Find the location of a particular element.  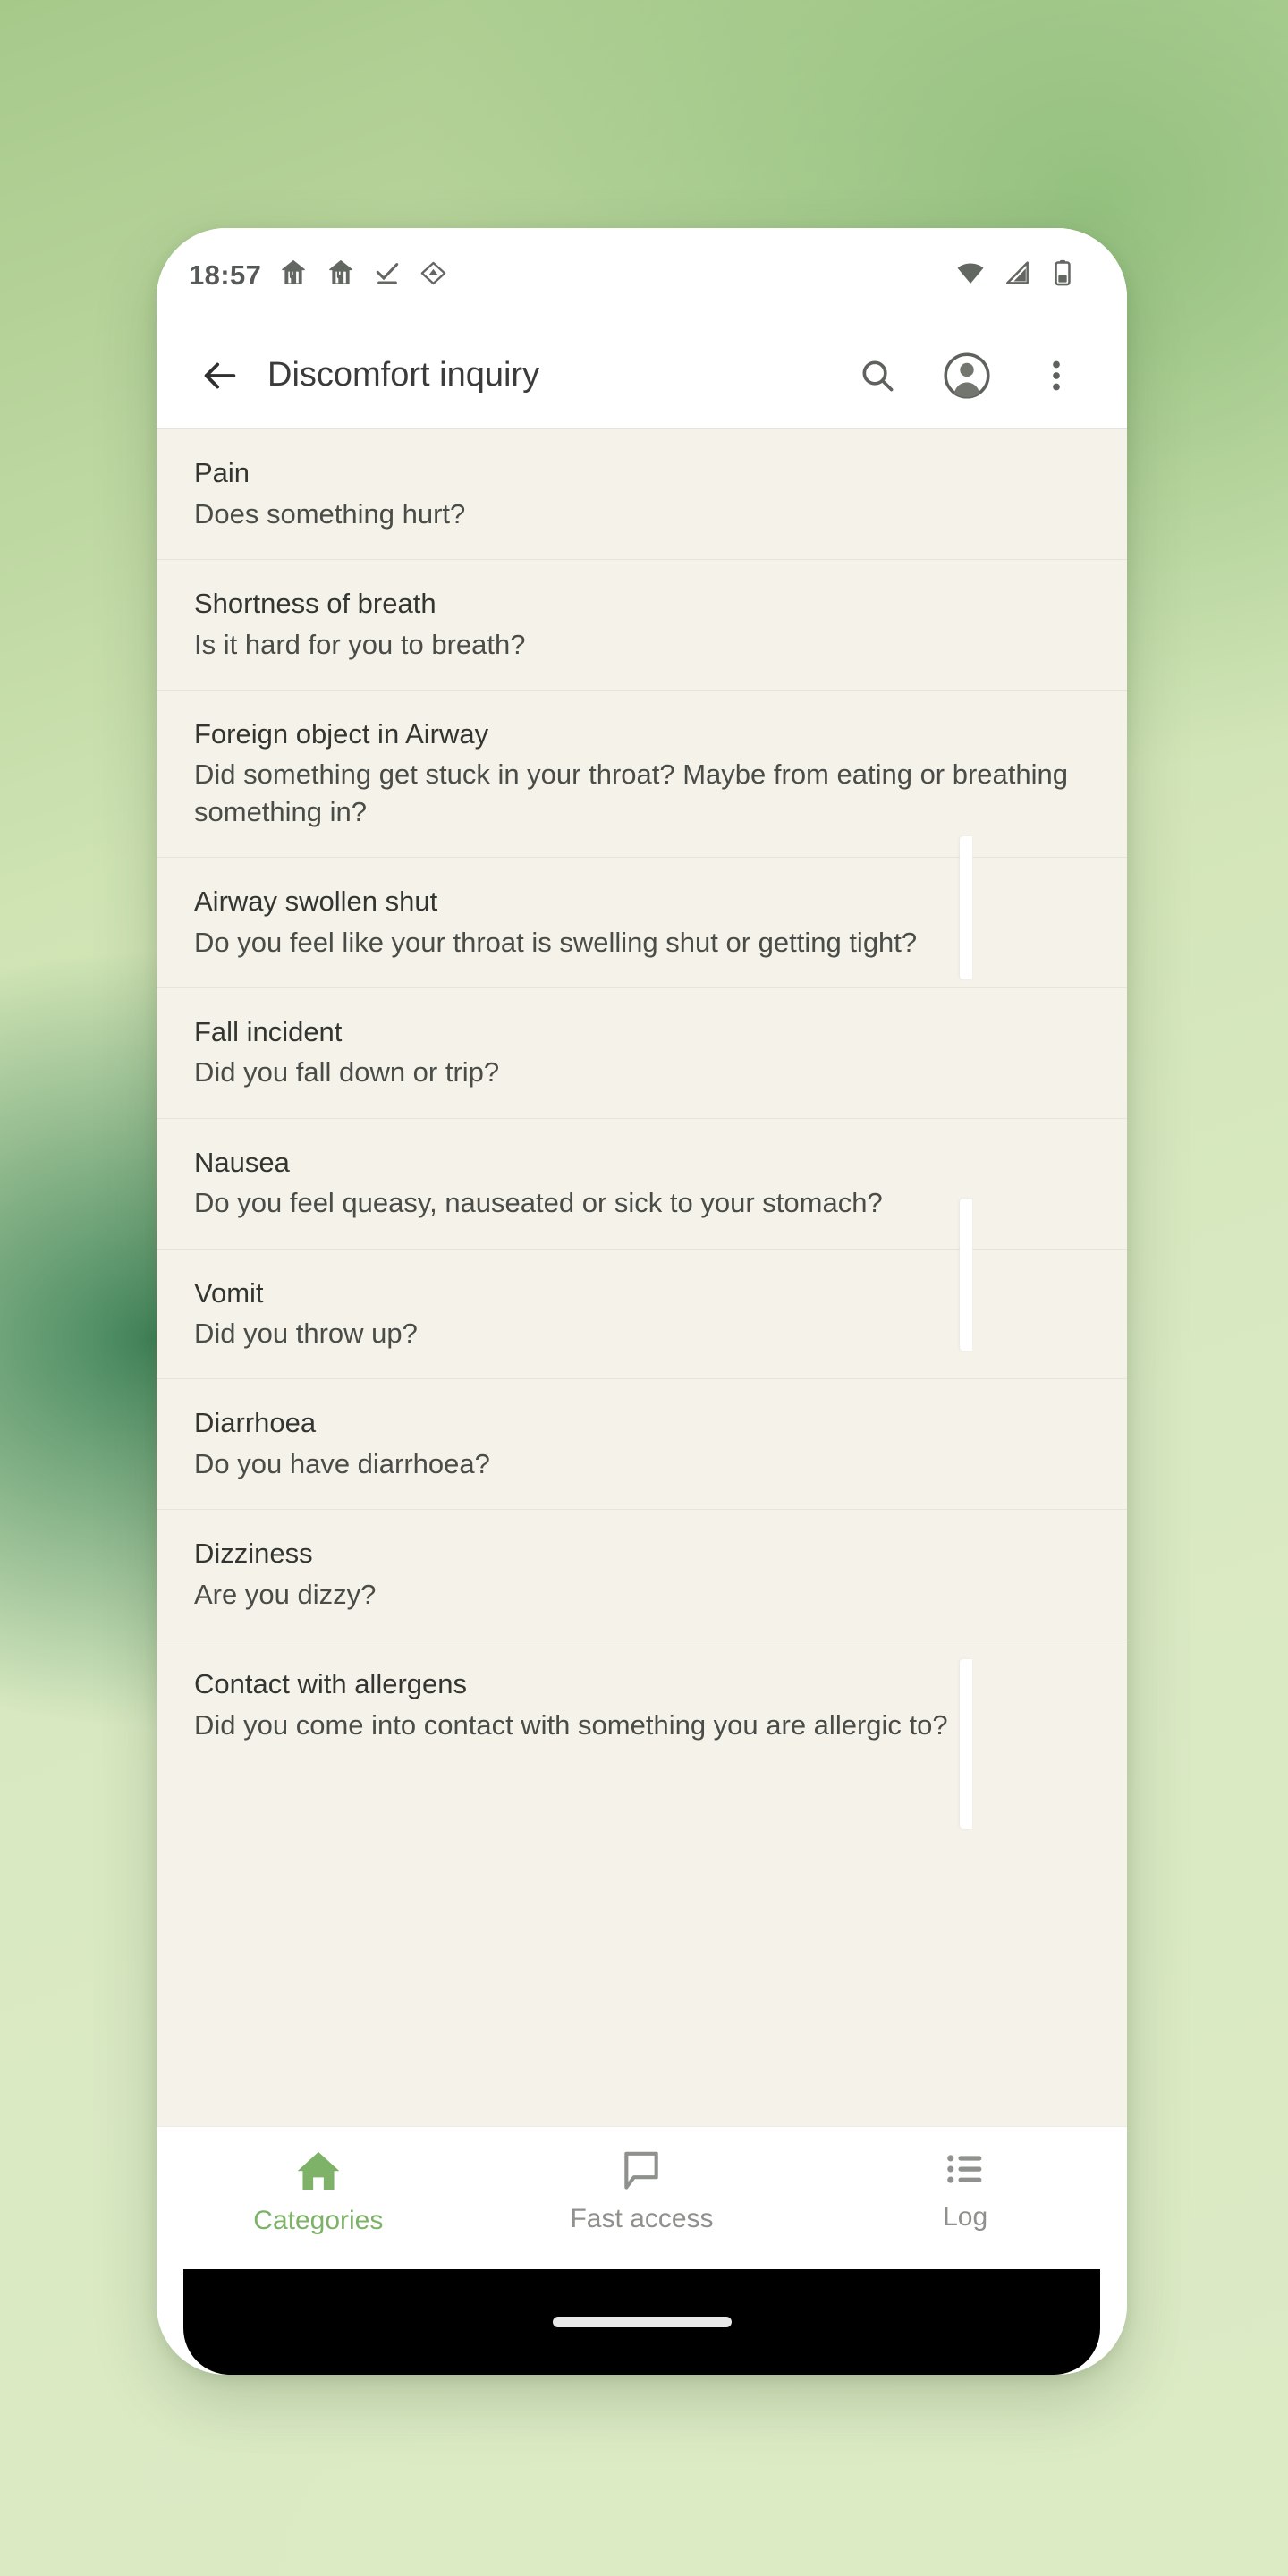

list-item-subtitle: Did you fall down or trip? is located at coordinates (347, 1072).